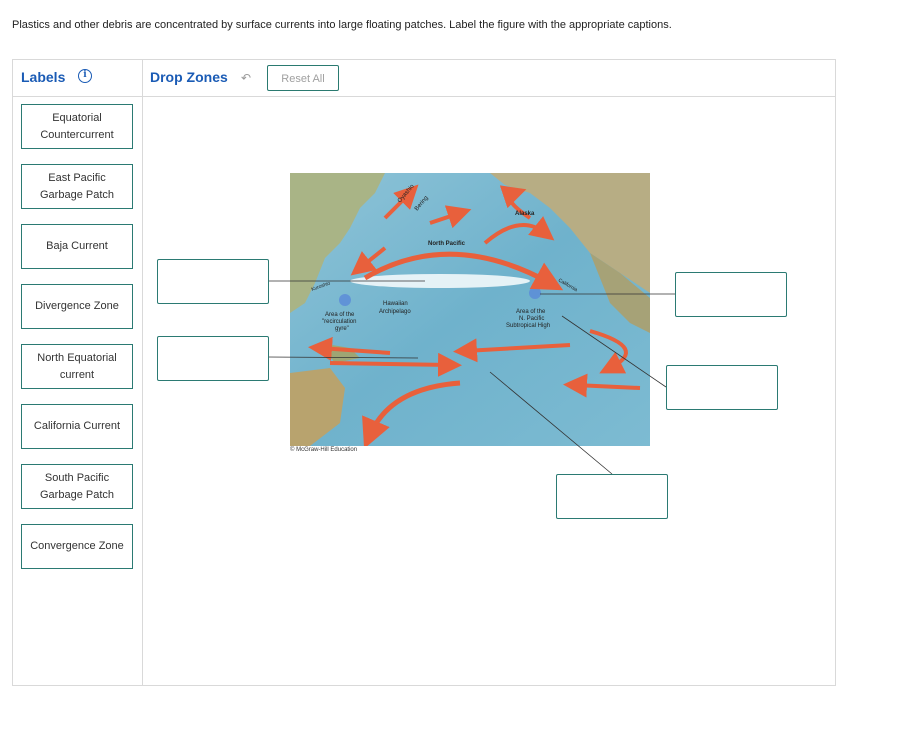 This screenshot has width=916, height=748. Describe the element at coordinates (246, 78) in the screenshot. I see `undo-icon: ↶` at that location.